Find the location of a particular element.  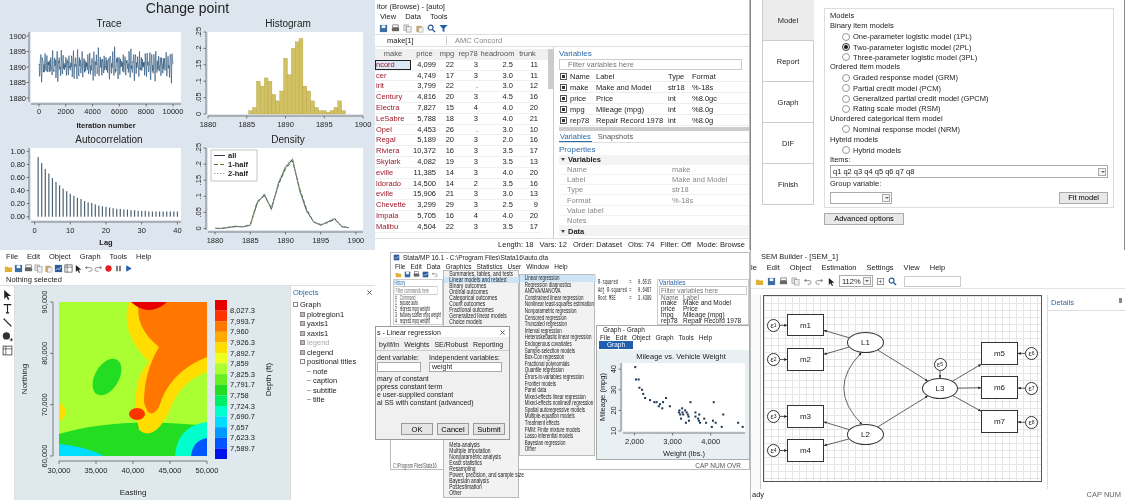

latent-variable-ellipse: L1 is located at coordinates (865, 342).